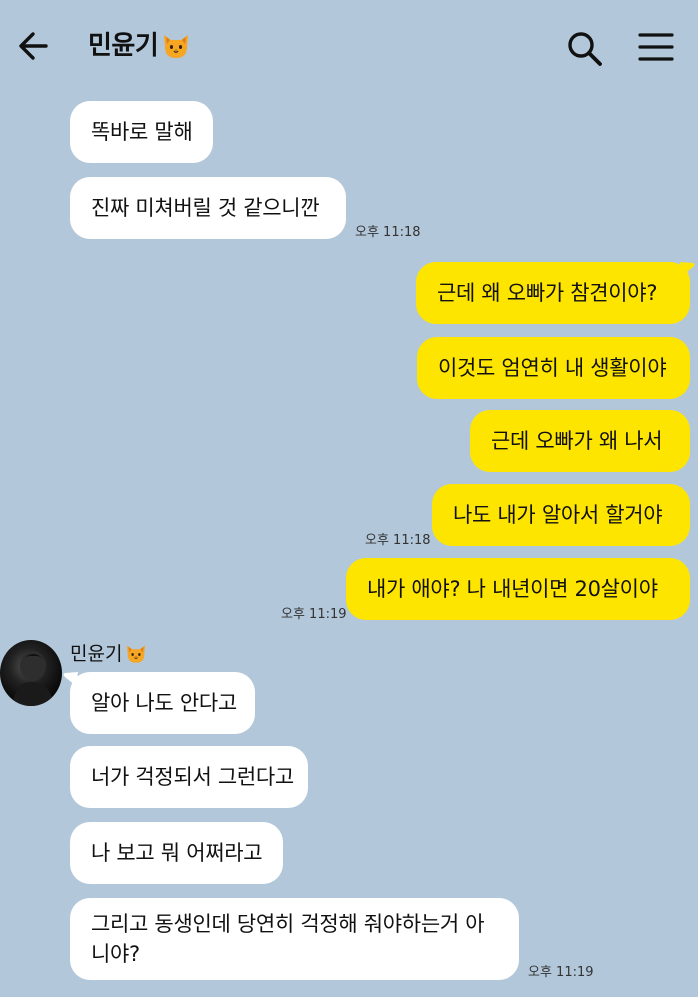 The image size is (698, 997). I want to click on message-text: 나도 내가 알아서 할거야, so click(558, 515).